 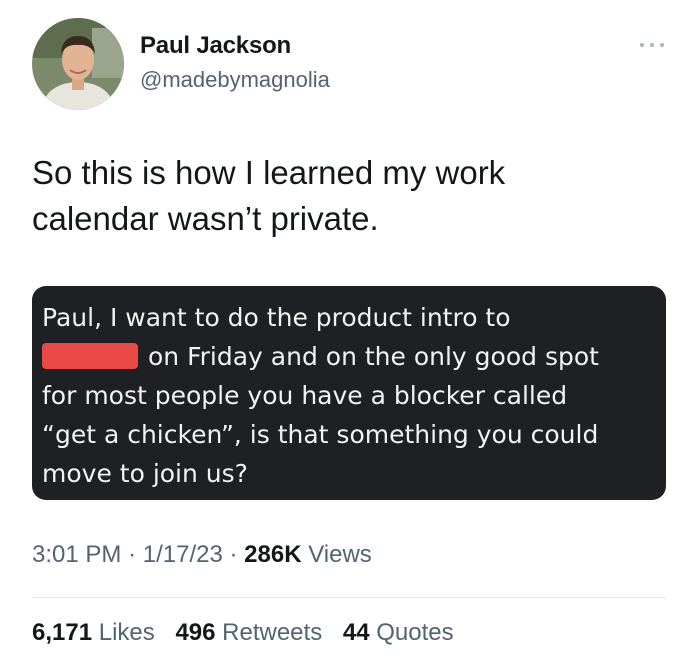 I want to click on profile-photo, so click(x=78, y=64).